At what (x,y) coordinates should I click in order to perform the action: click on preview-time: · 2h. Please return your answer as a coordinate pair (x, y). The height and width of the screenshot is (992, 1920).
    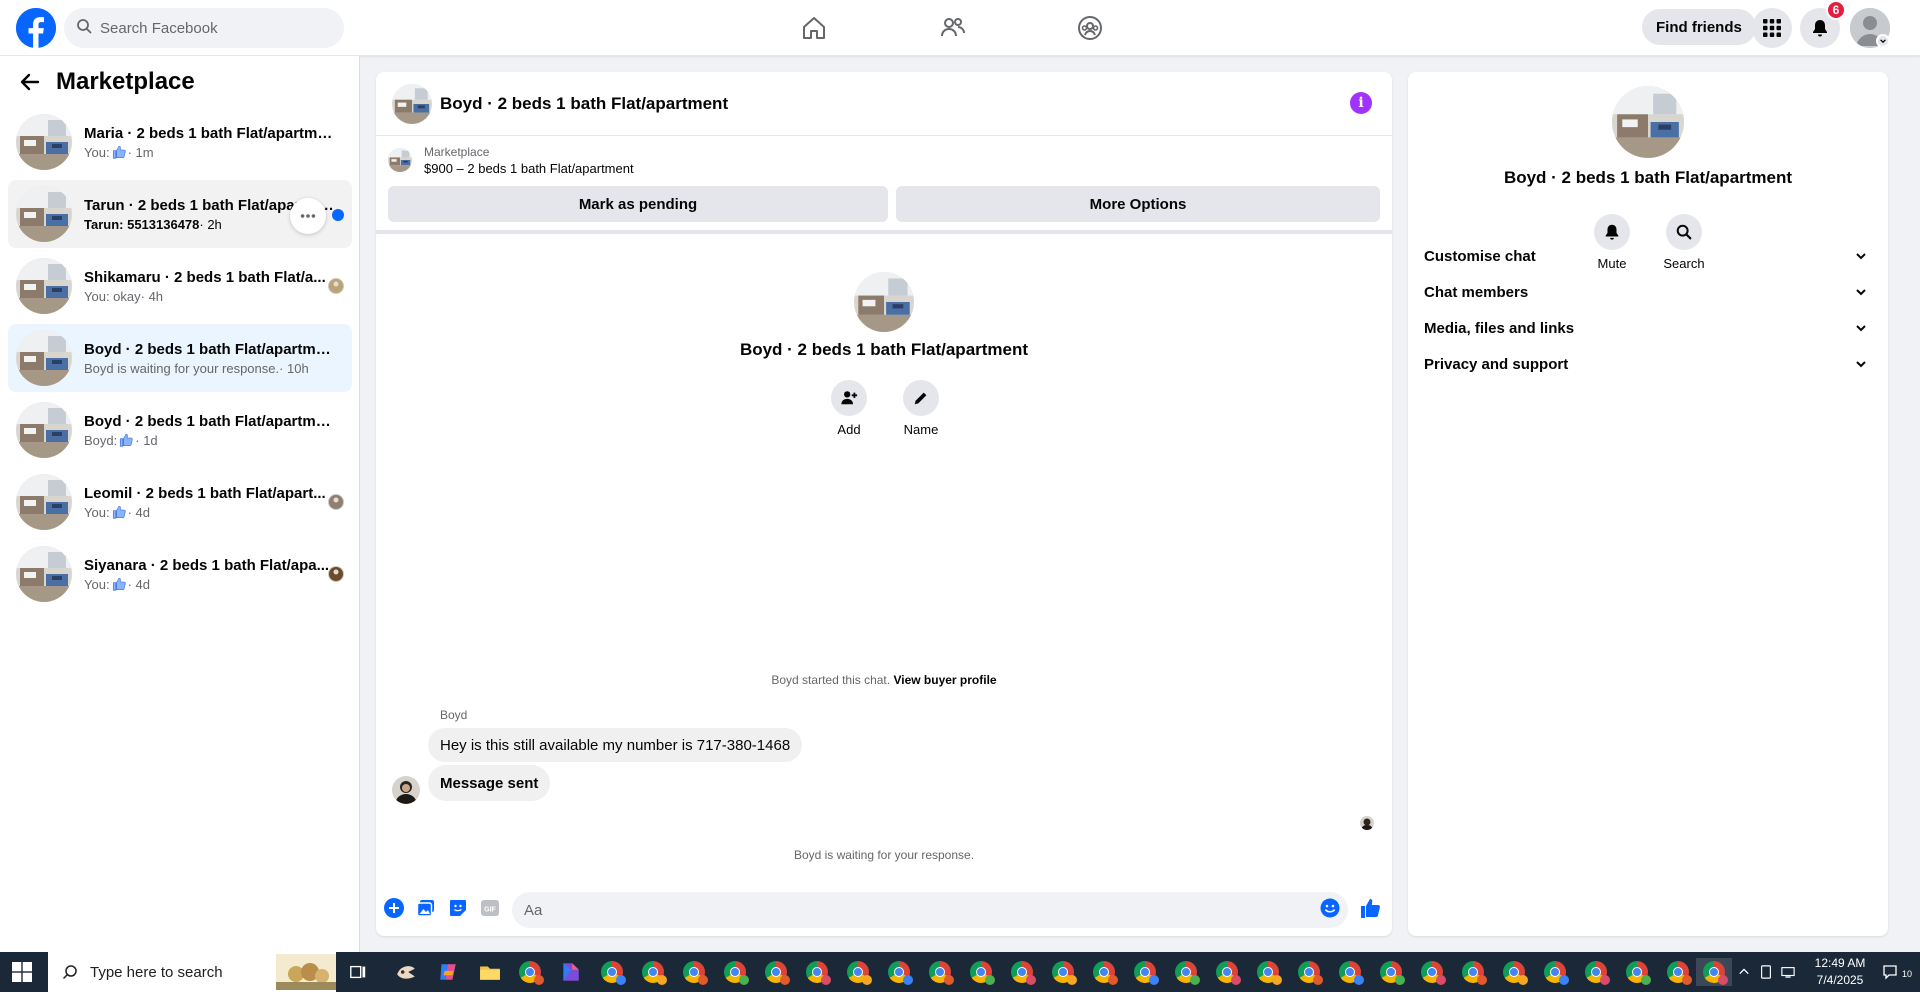
    Looking at the image, I should click on (210, 224).